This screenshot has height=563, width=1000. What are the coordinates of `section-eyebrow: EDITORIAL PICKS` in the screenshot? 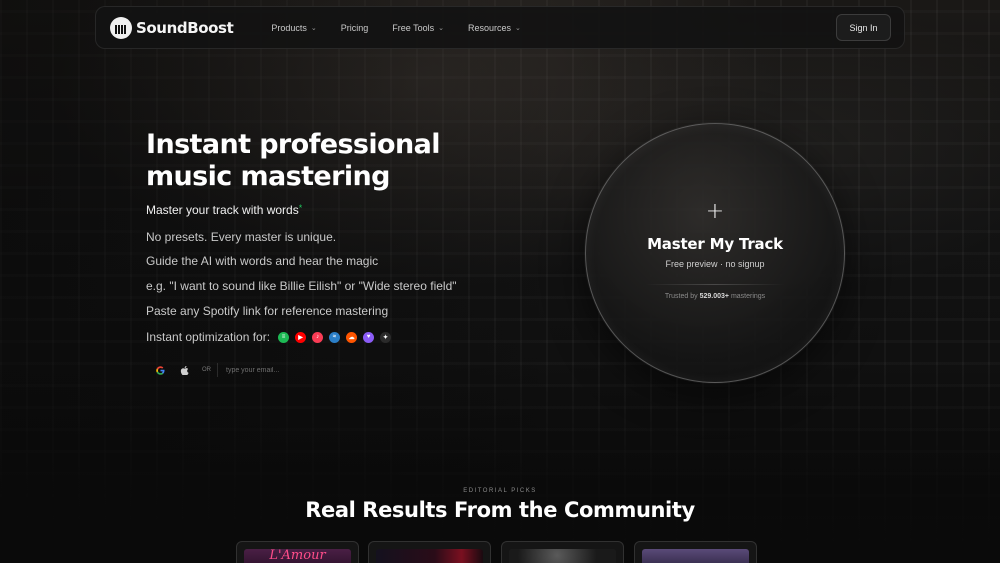 It's located at (500, 491).